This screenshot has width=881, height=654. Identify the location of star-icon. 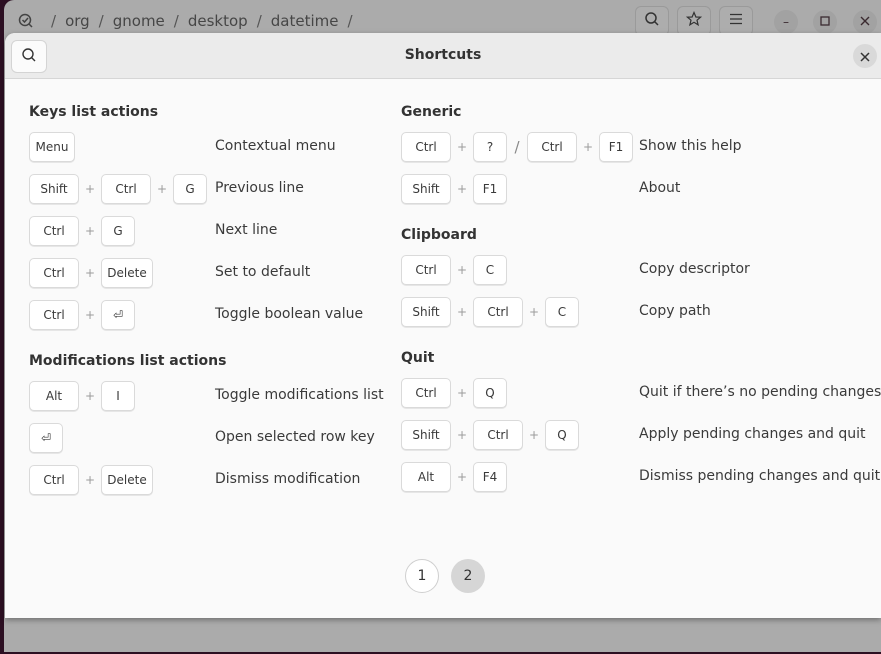
(694, 20).